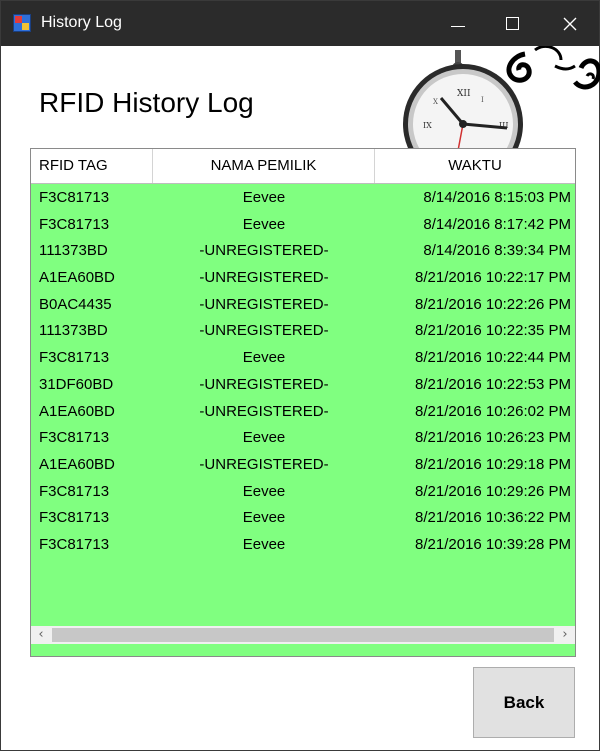 This screenshot has width=600, height=751. I want to click on timestamp-cell: 8/21/2016 10:22:26 PM, so click(493, 304).